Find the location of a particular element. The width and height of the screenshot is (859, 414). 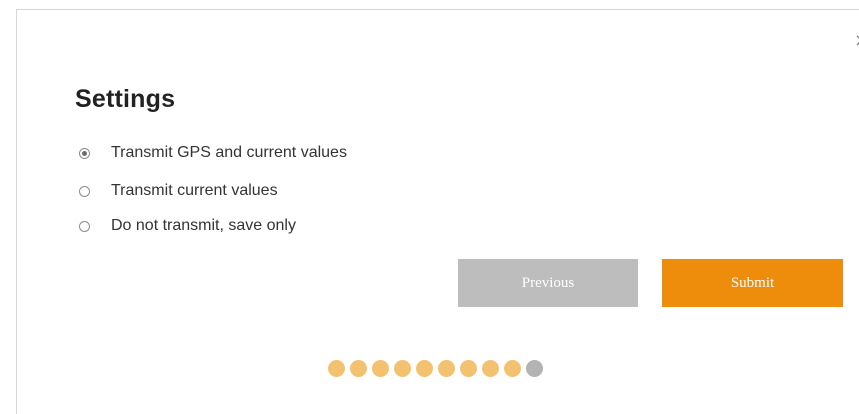

option-transmit-gps-and-current: Transmit GPS and current values is located at coordinates (213, 153).